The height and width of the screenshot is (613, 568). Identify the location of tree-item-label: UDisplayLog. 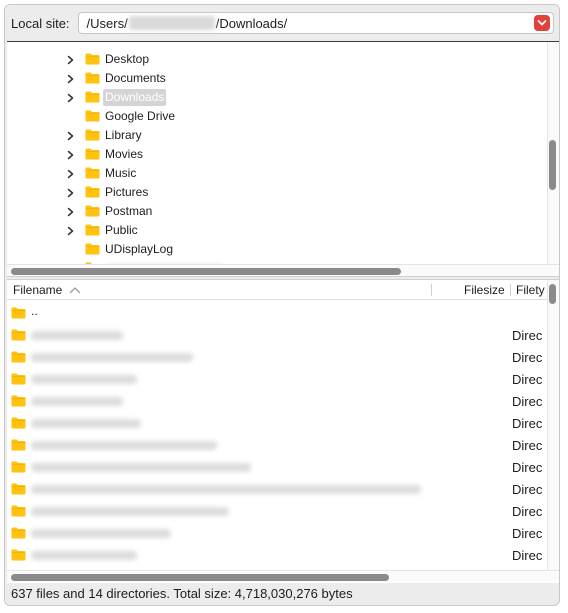
(139, 249).